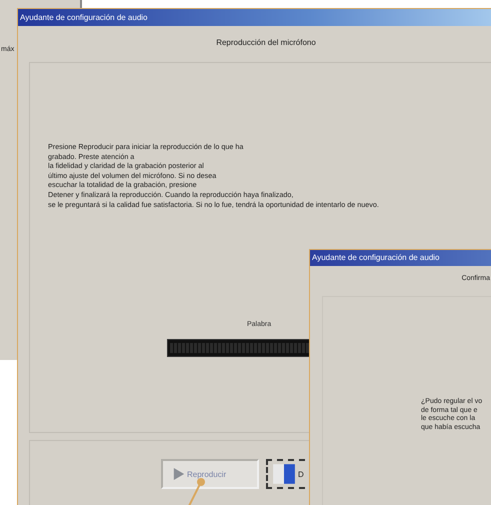 The image size is (491, 505). I want to click on play-icon, so click(179, 474).